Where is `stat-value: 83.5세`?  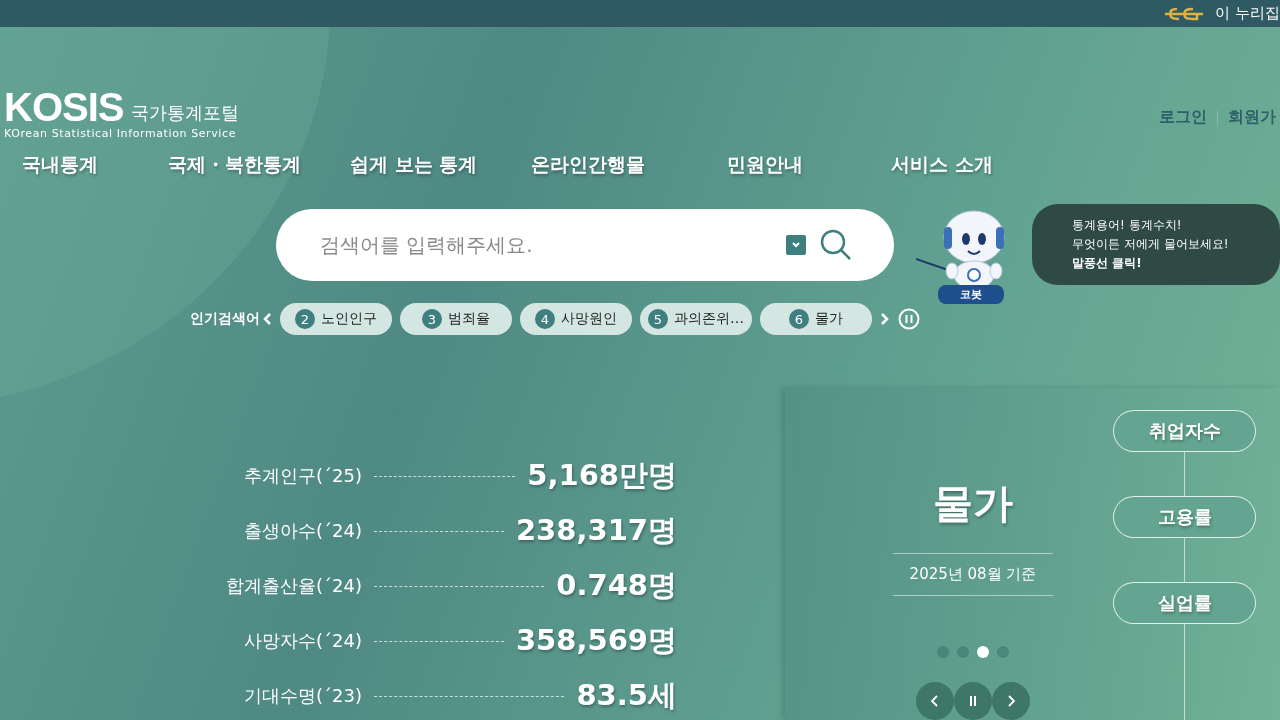 stat-value: 83.5세 is located at coordinates (626, 695).